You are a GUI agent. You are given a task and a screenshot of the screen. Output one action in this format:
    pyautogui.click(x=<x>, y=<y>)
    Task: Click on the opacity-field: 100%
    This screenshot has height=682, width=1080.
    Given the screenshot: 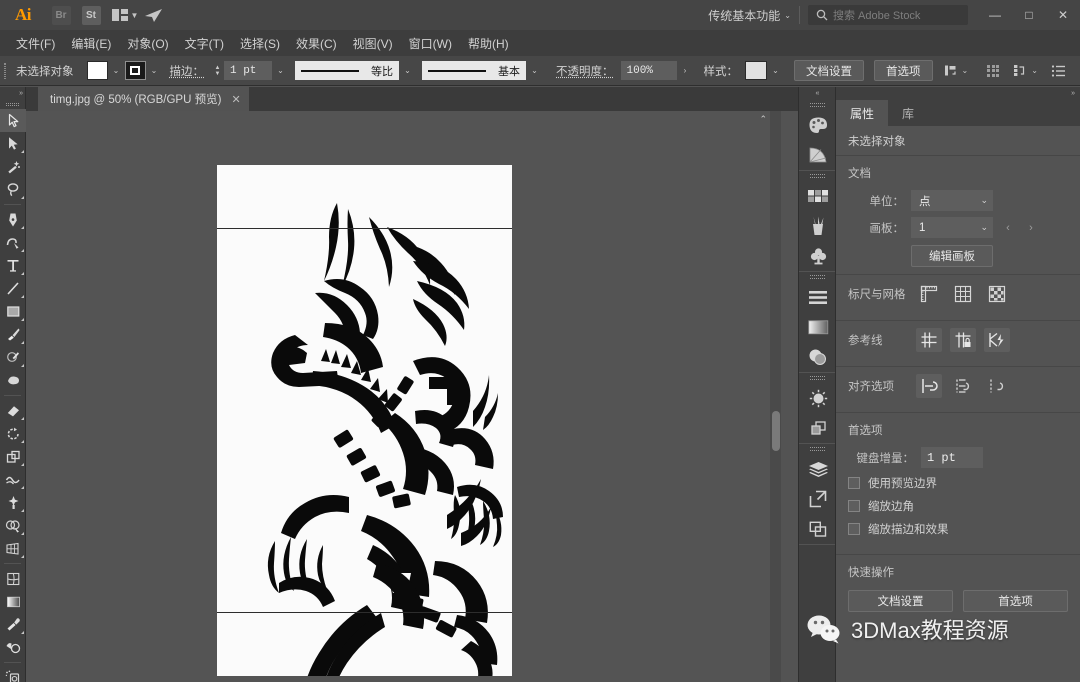 What is the action you would take?
    pyautogui.click(x=648, y=70)
    